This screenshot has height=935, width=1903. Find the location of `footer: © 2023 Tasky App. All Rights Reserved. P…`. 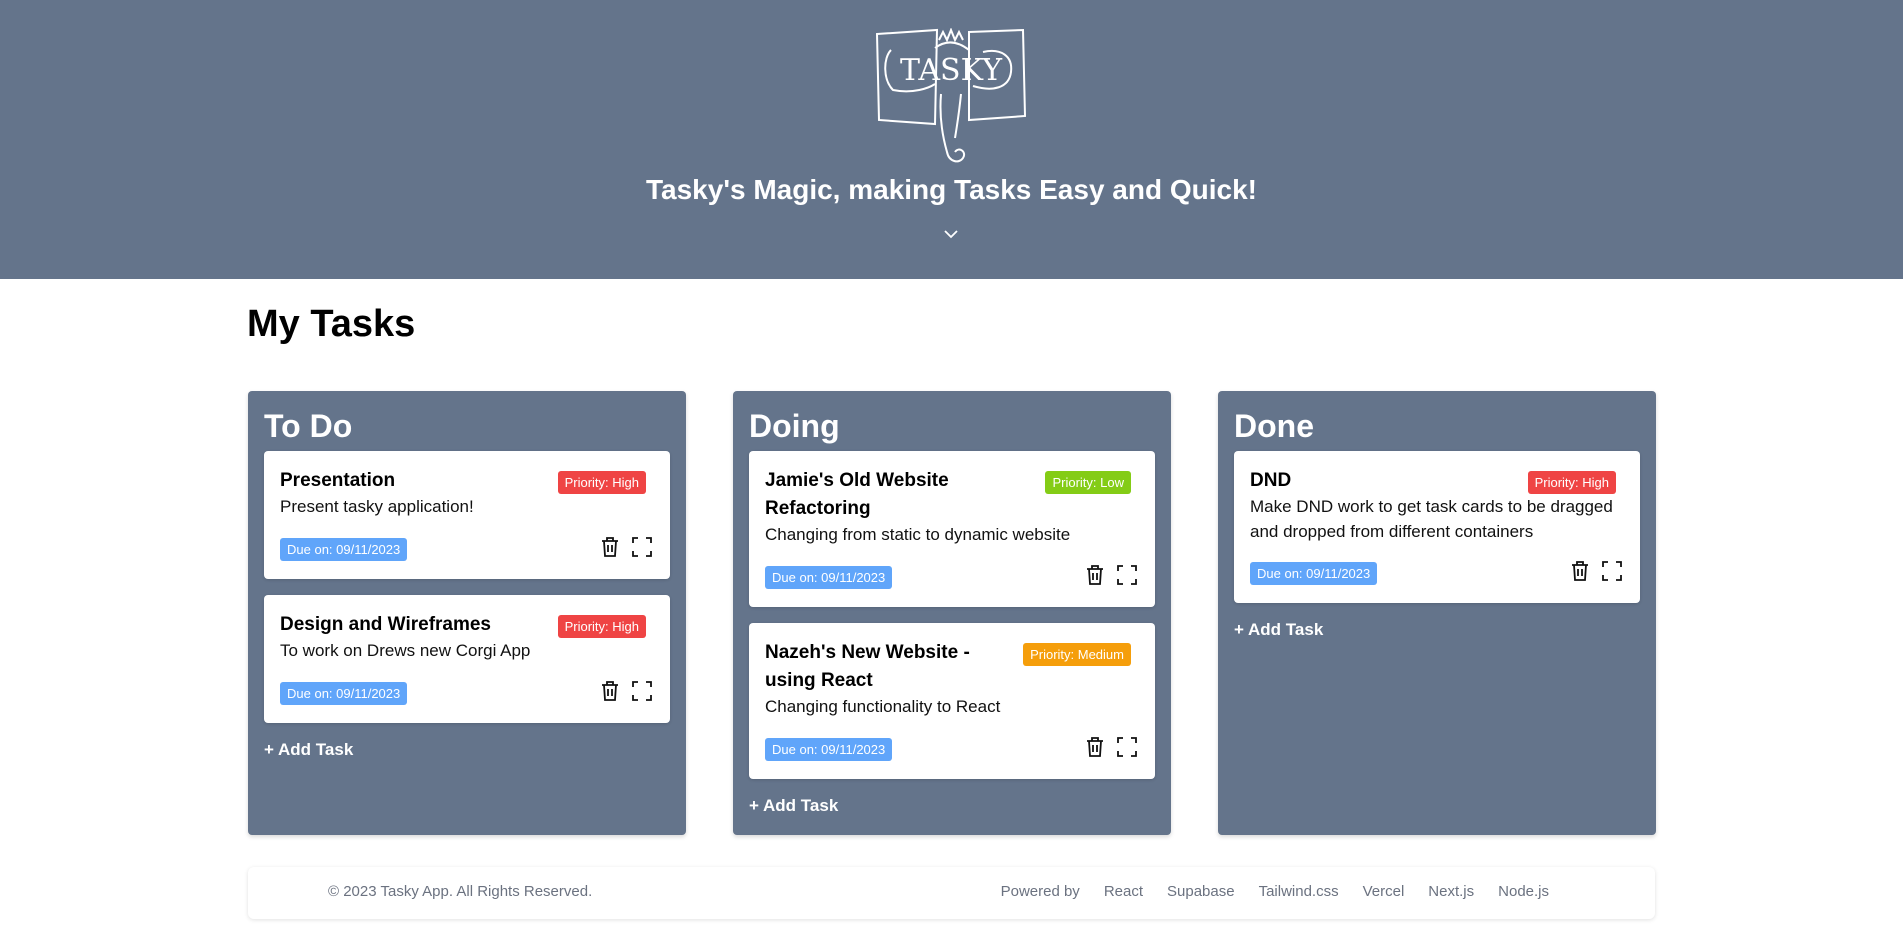

footer: © 2023 Tasky App. All Rights Reserved. P… is located at coordinates (951, 893).